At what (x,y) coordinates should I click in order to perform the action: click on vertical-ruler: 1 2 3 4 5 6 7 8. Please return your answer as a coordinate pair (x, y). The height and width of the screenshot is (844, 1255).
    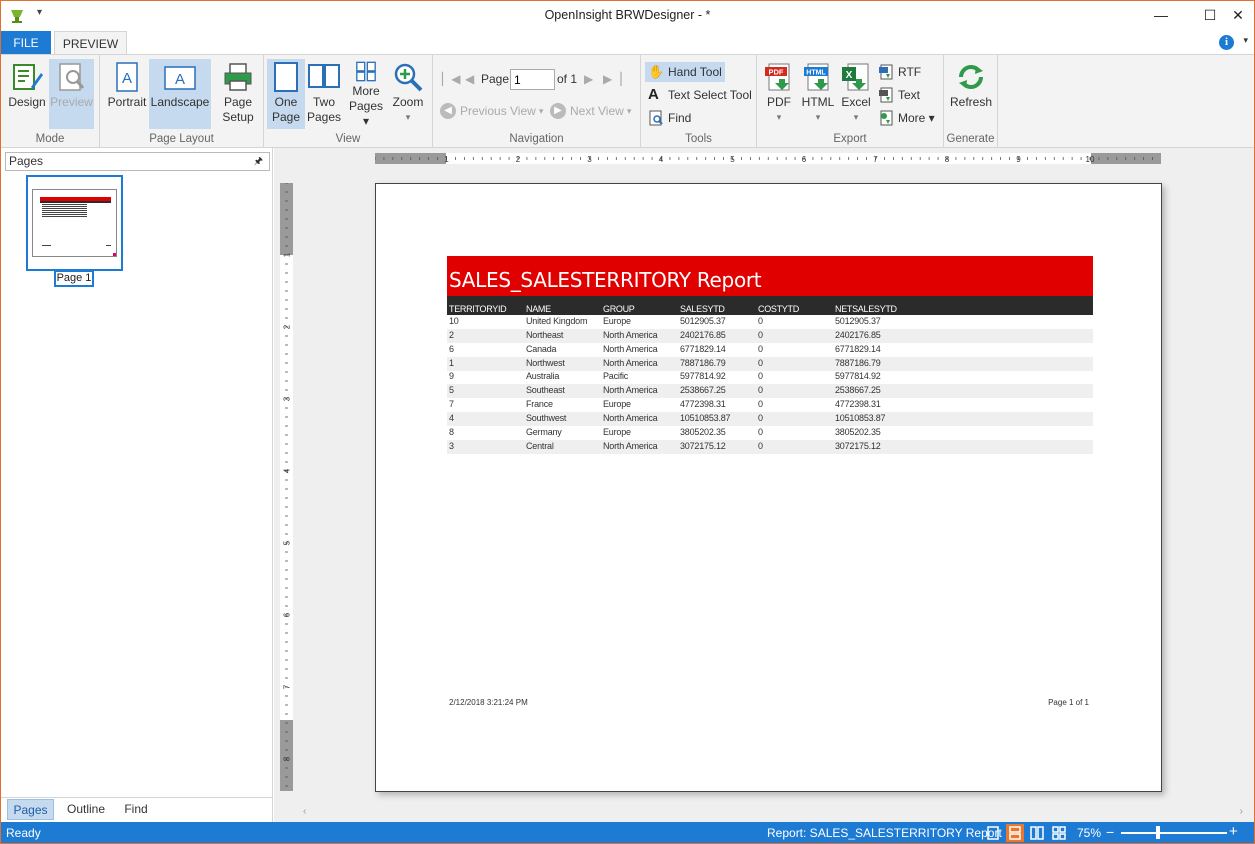
    Looking at the image, I should click on (286, 487).